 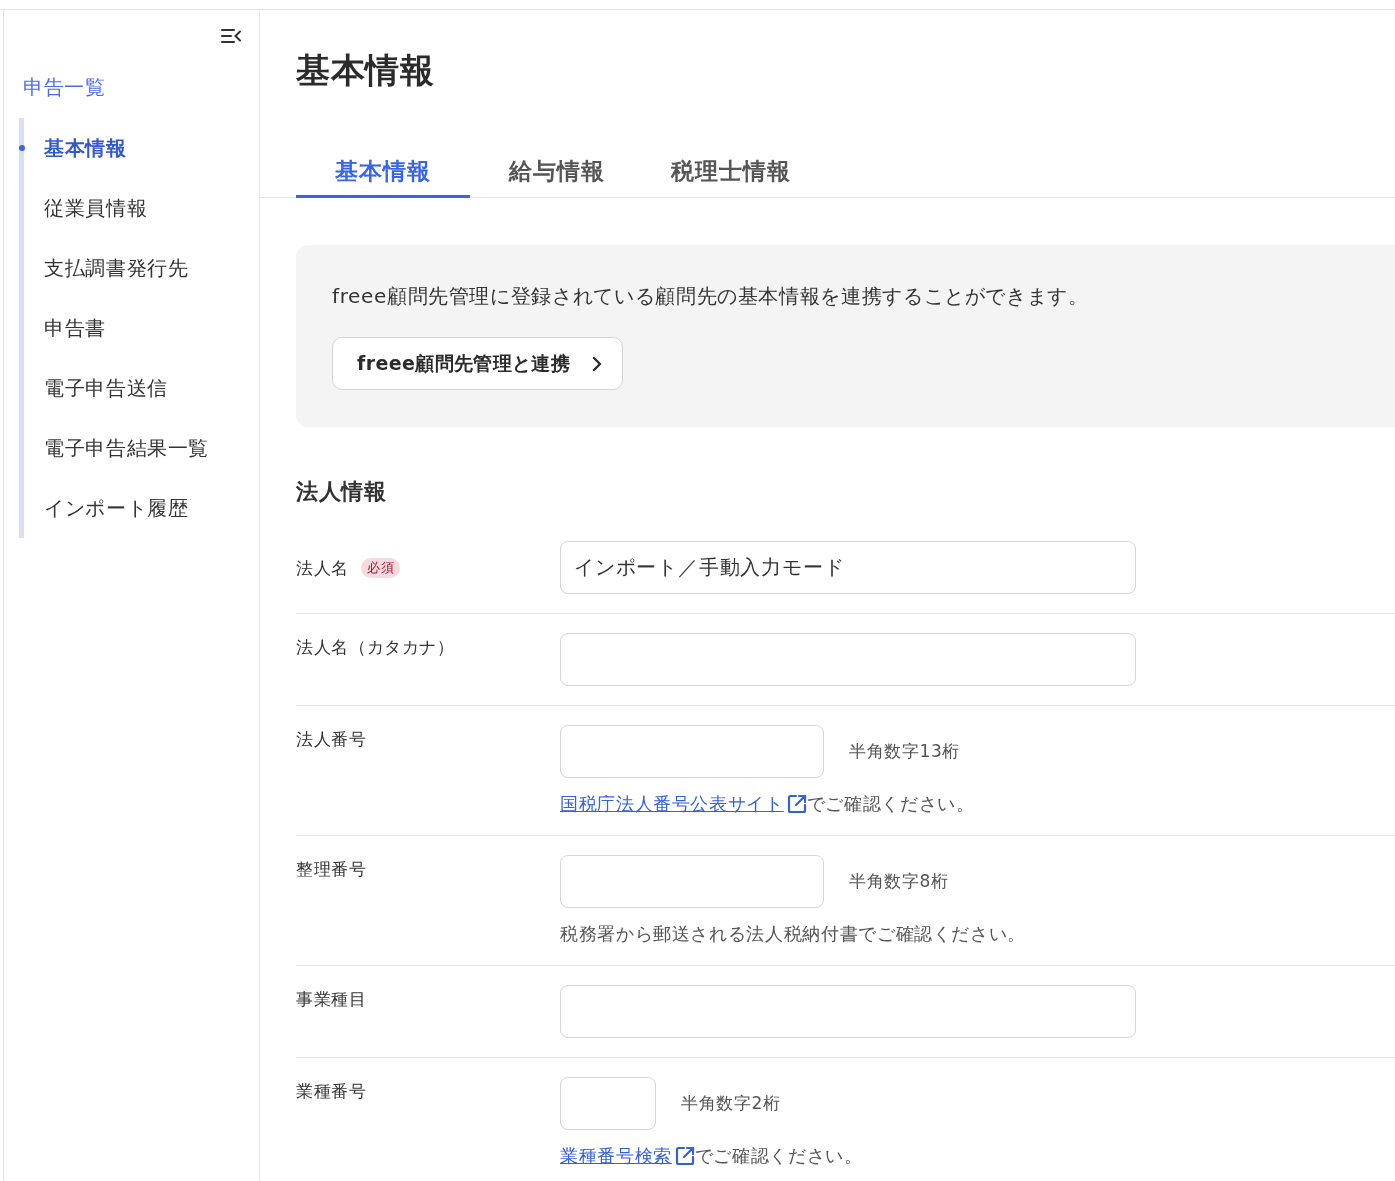 What do you see at coordinates (557, 171) in the screenshot?
I see `tab: 給与情報` at bounding box center [557, 171].